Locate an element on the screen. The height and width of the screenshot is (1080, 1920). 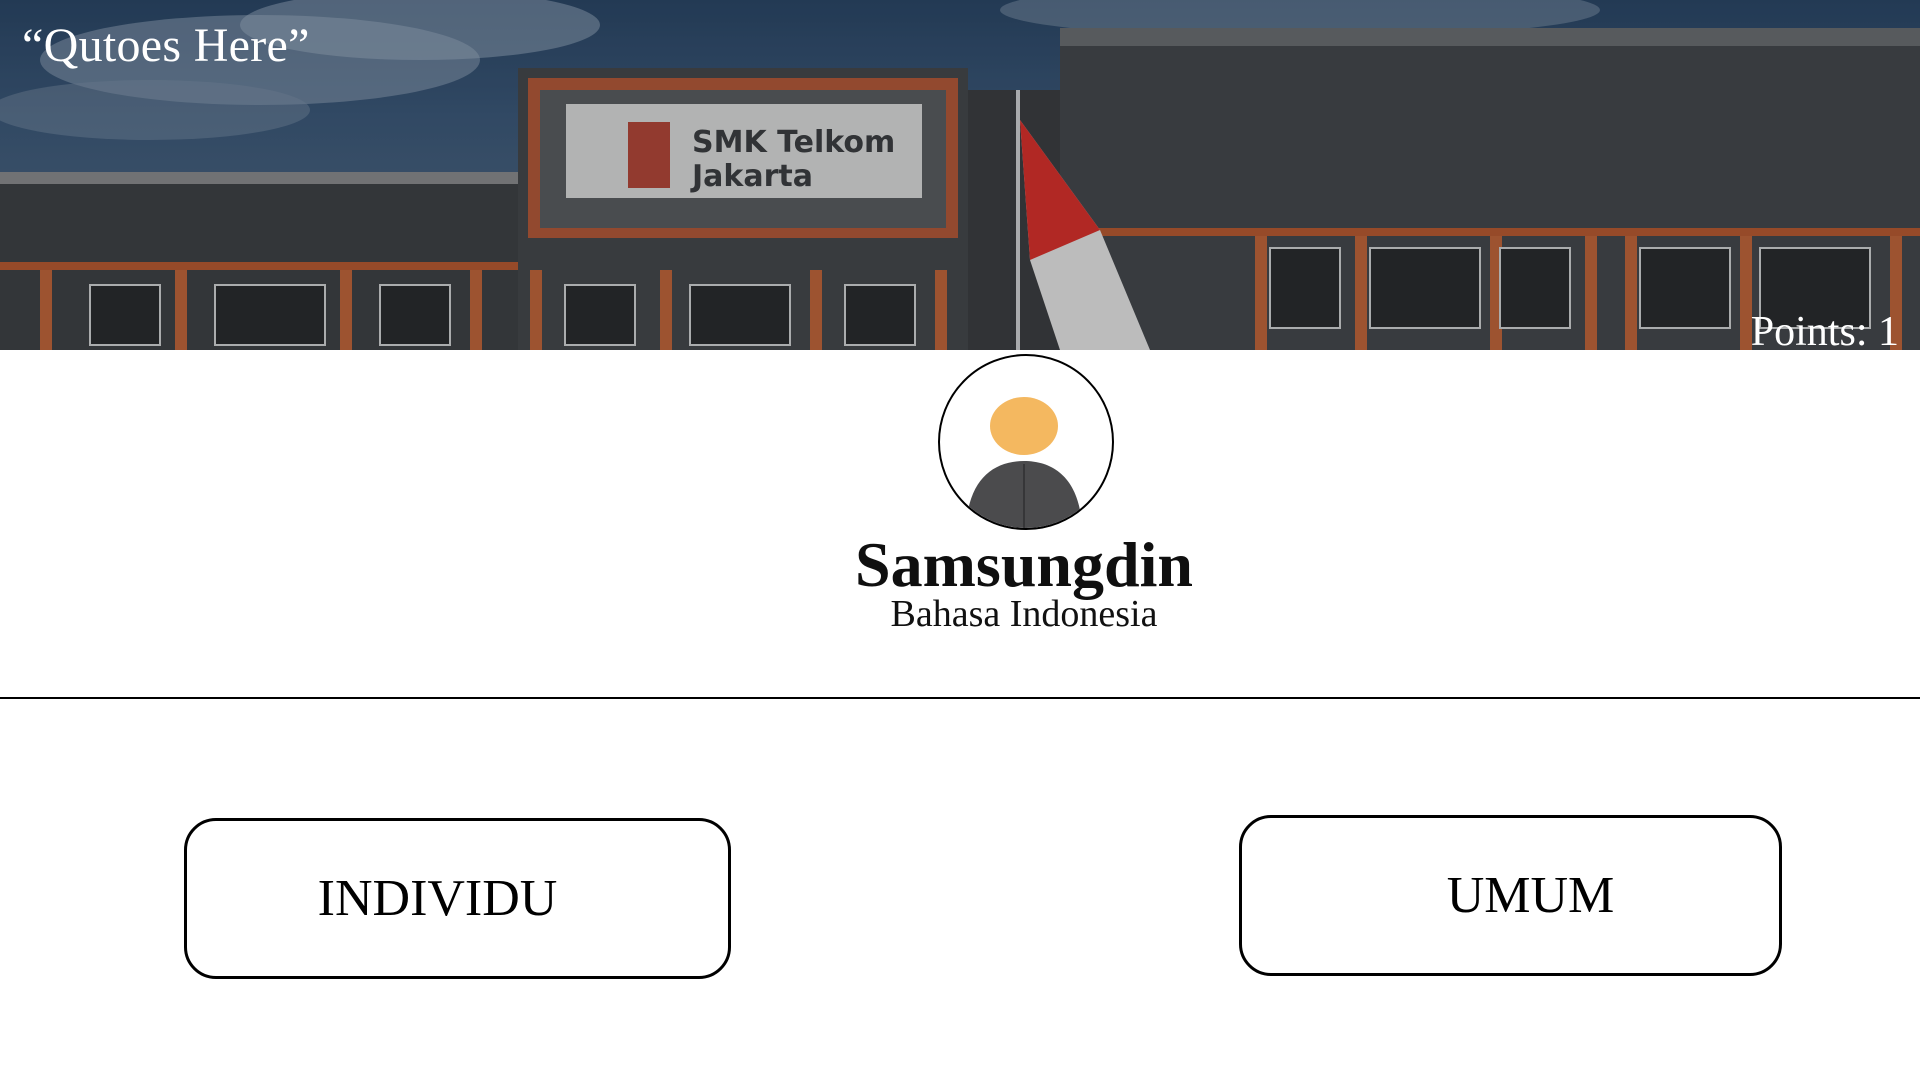
section-divider is located at coordinates (960, 698).